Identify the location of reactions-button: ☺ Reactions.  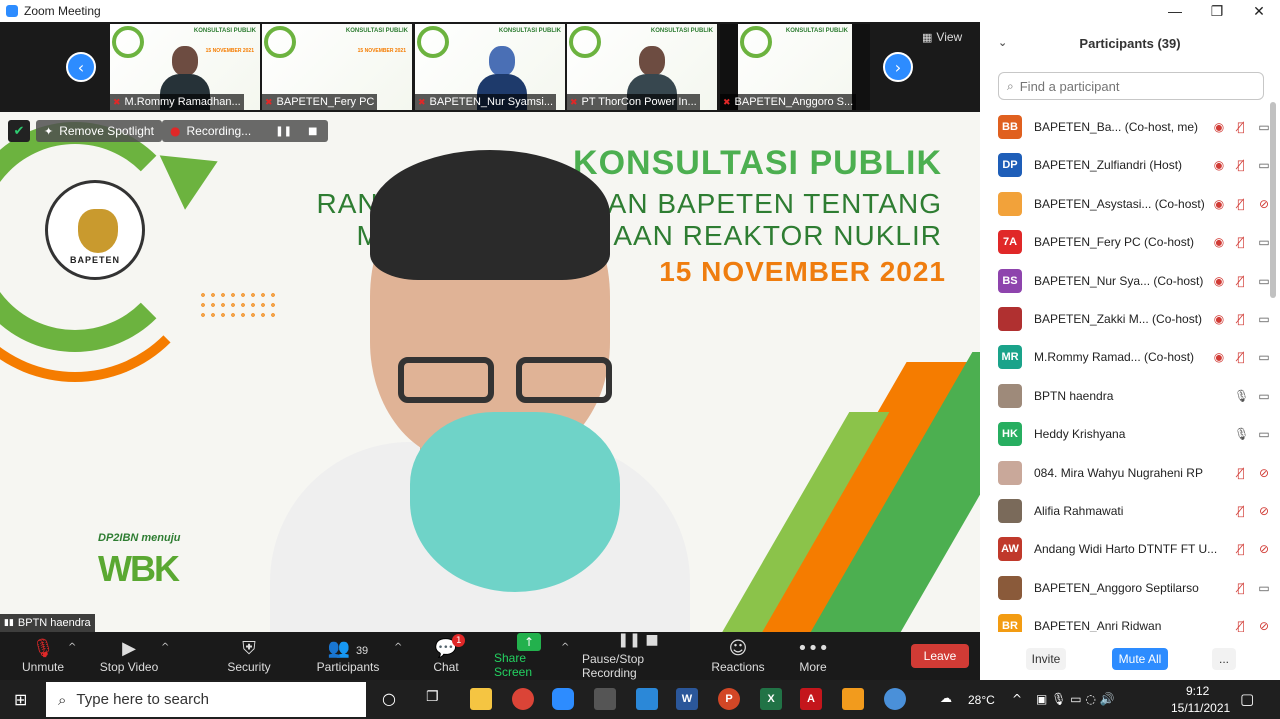
(737, 656).